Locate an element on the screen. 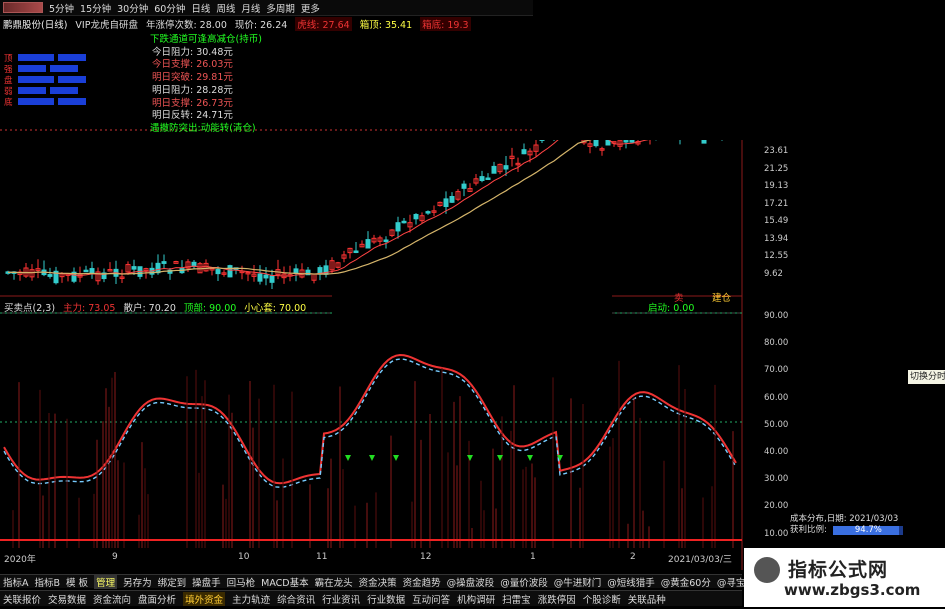 This screenshot has height=609, width=945. tabs1-tab: 绑定到 is located at coordinates (172, 582).